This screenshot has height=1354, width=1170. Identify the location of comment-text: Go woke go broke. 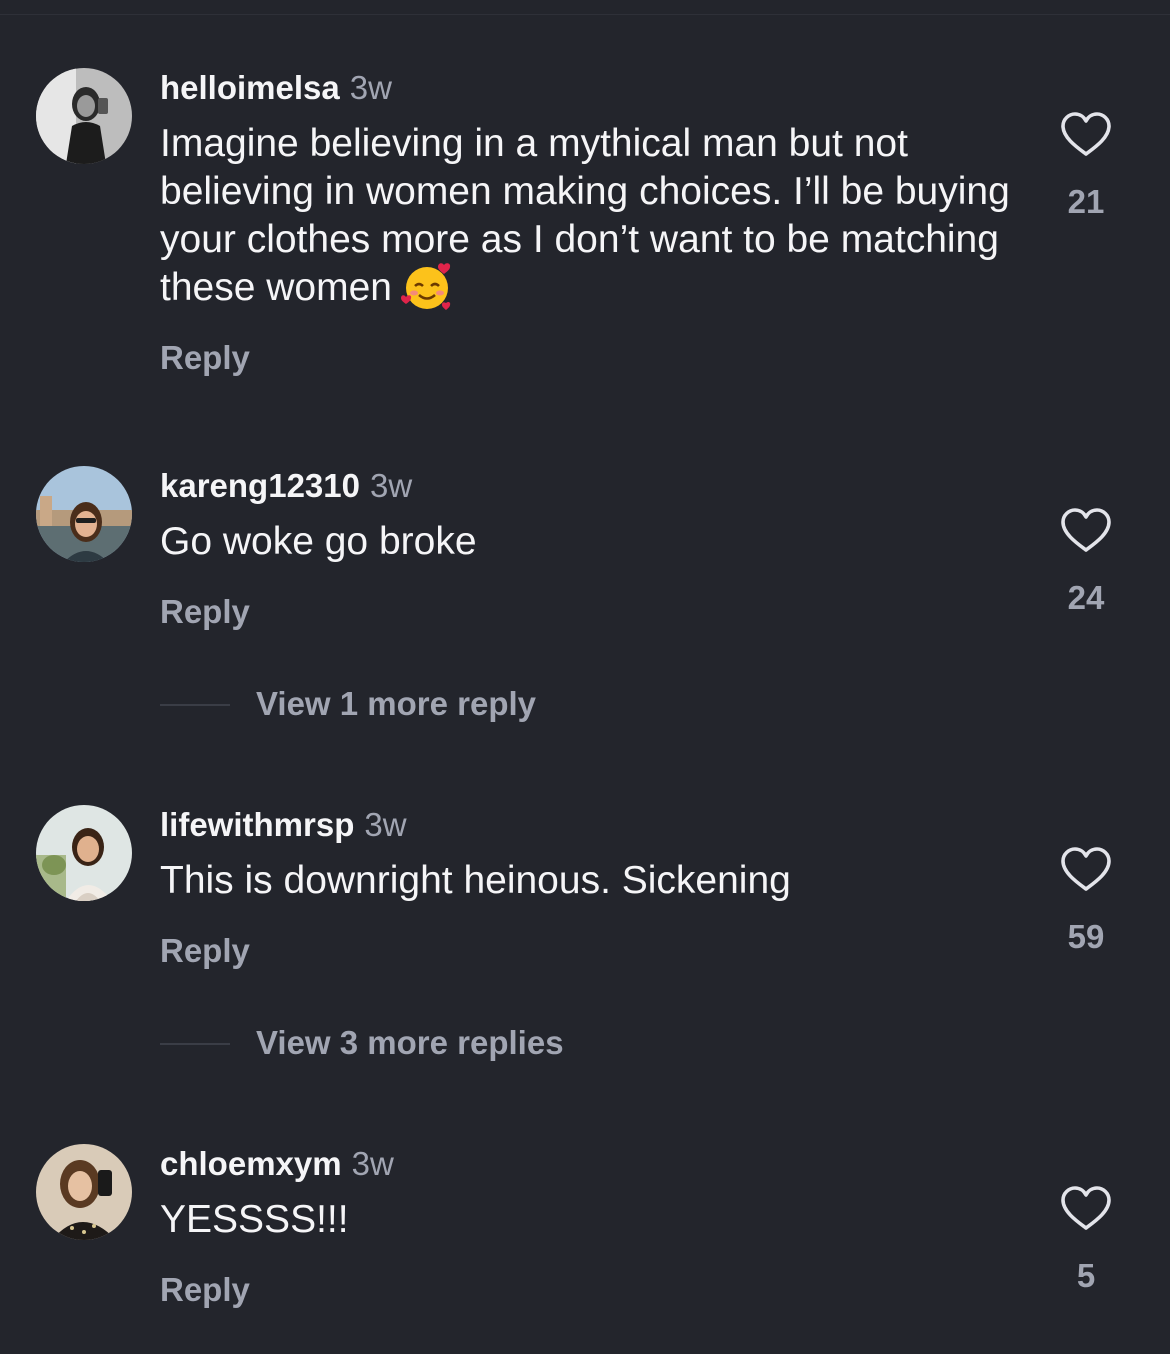
(318, 541).